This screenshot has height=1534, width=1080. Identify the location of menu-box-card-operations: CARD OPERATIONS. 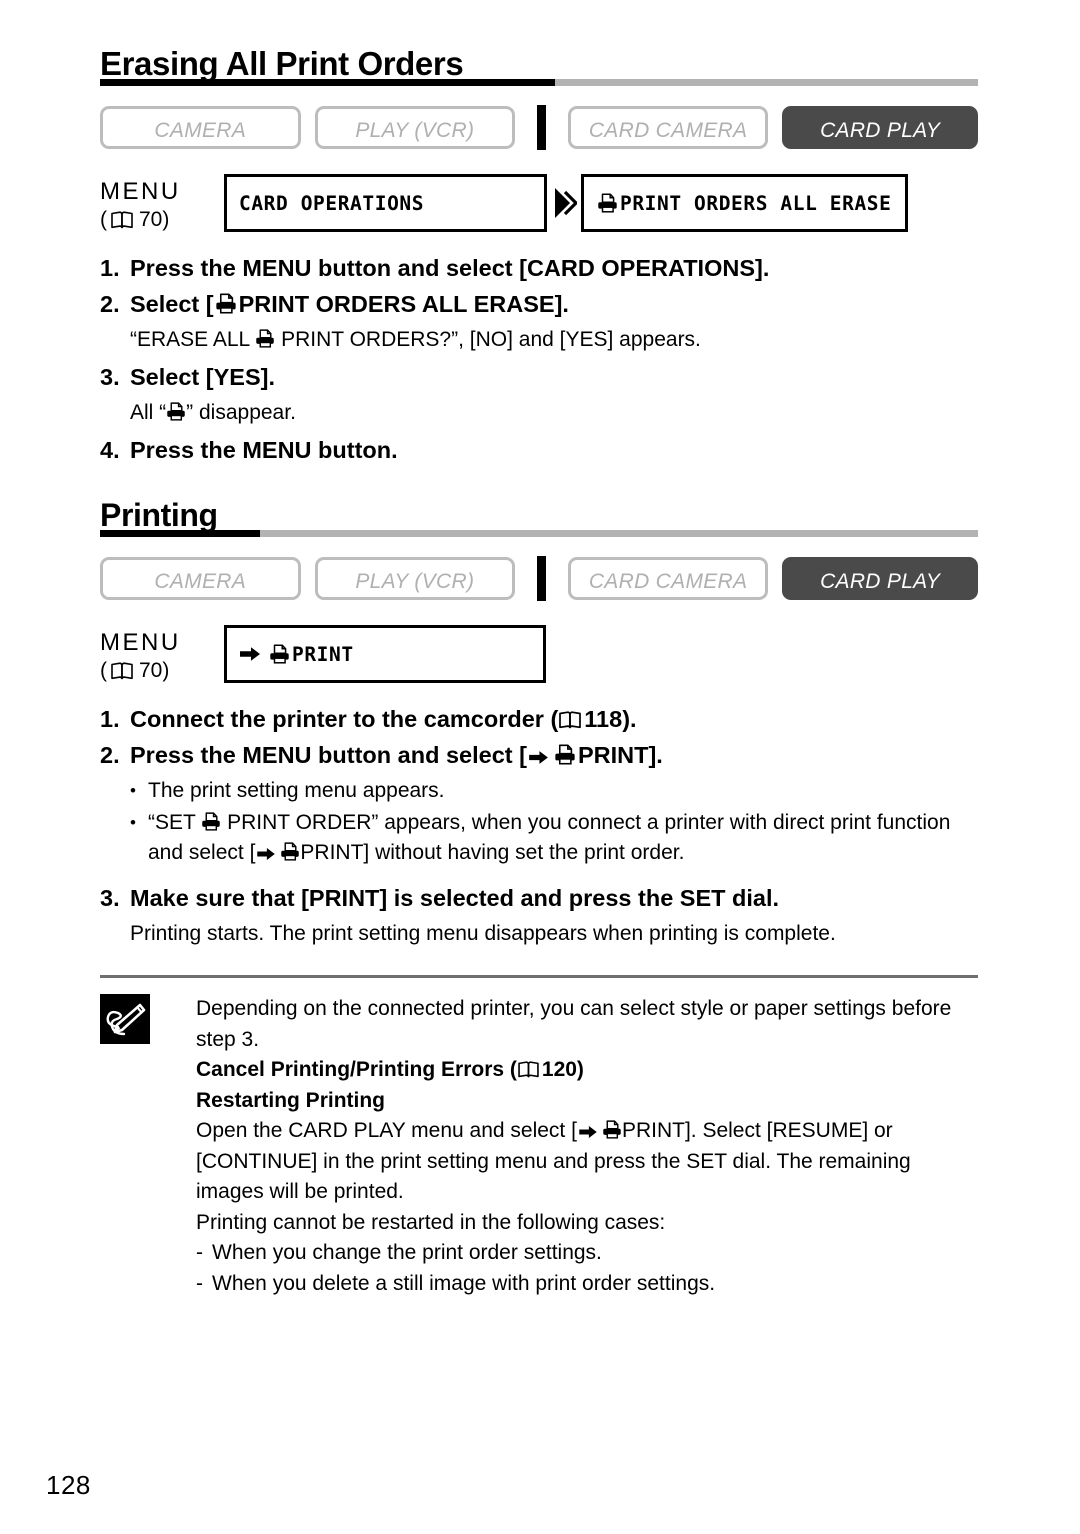
(385, 203).